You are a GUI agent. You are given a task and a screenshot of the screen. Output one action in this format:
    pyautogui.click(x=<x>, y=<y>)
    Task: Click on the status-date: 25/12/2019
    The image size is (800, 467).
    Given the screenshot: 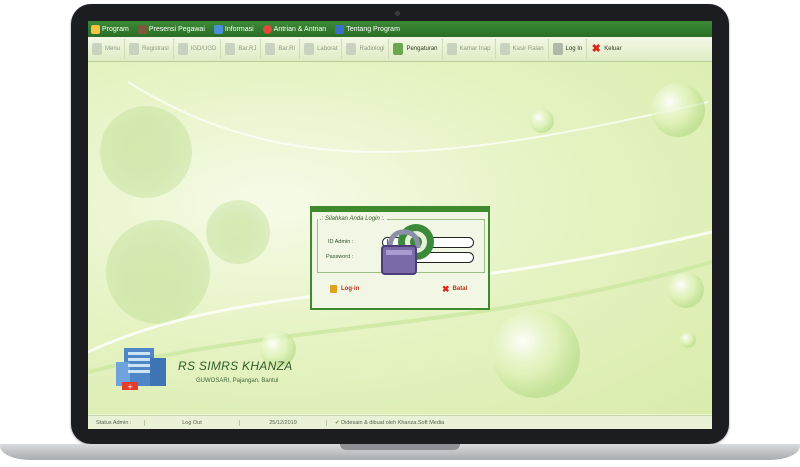 What is the action you would take?
    pyautogui.click(x=283, y=423)
    